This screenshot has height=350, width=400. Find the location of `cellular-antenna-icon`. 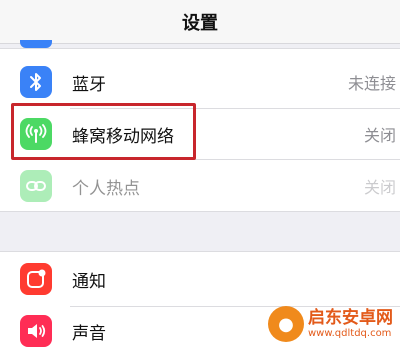

cellular-antenna-icon is located at coordinates (36, 134).